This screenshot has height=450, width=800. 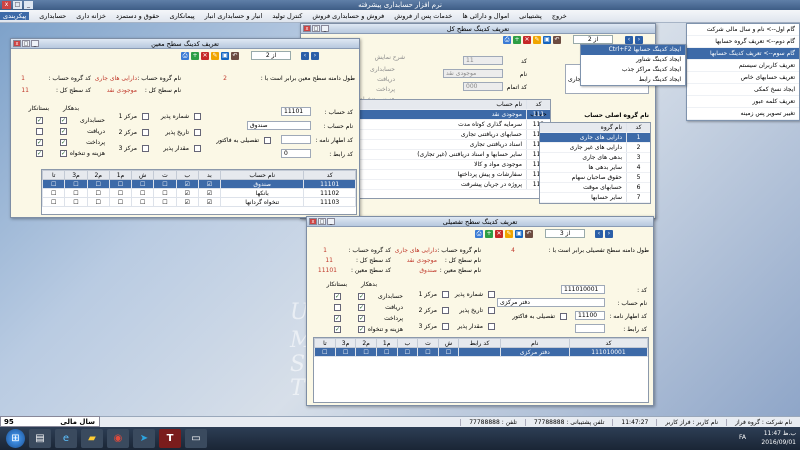 What do you see at coordinates (197, 148) in the screenshot?
I see `opt-qty-checkbox` at bounding box center [197, 148].